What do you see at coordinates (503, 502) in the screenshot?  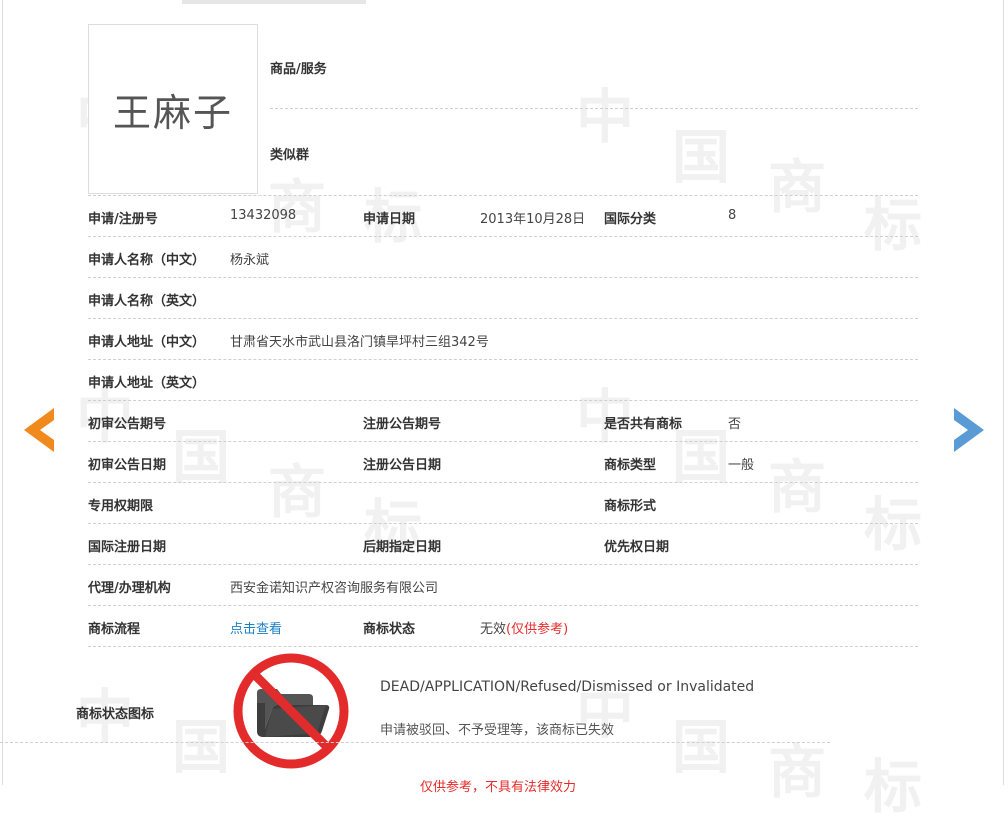 I see `info-row: 专用权期限 商标形式` at bounding box center [503, 502].